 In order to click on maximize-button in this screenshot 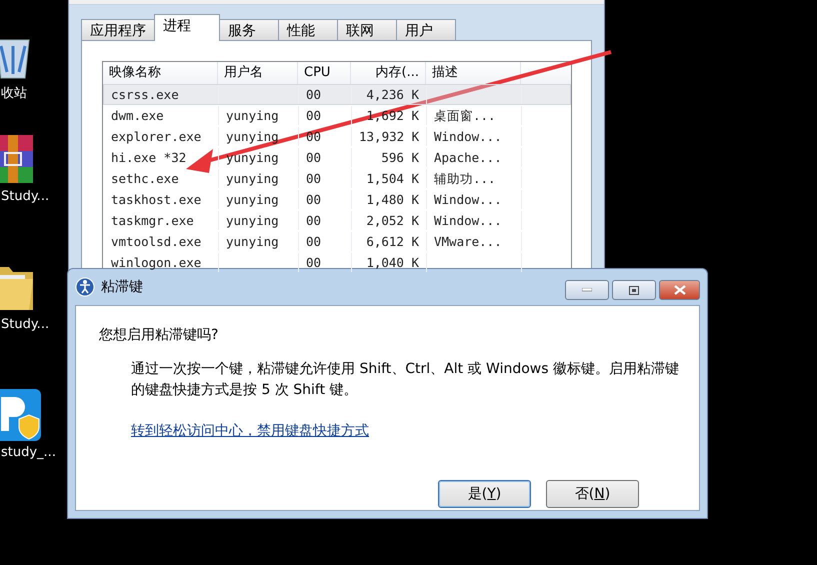, I will do `click(634, 290)`.